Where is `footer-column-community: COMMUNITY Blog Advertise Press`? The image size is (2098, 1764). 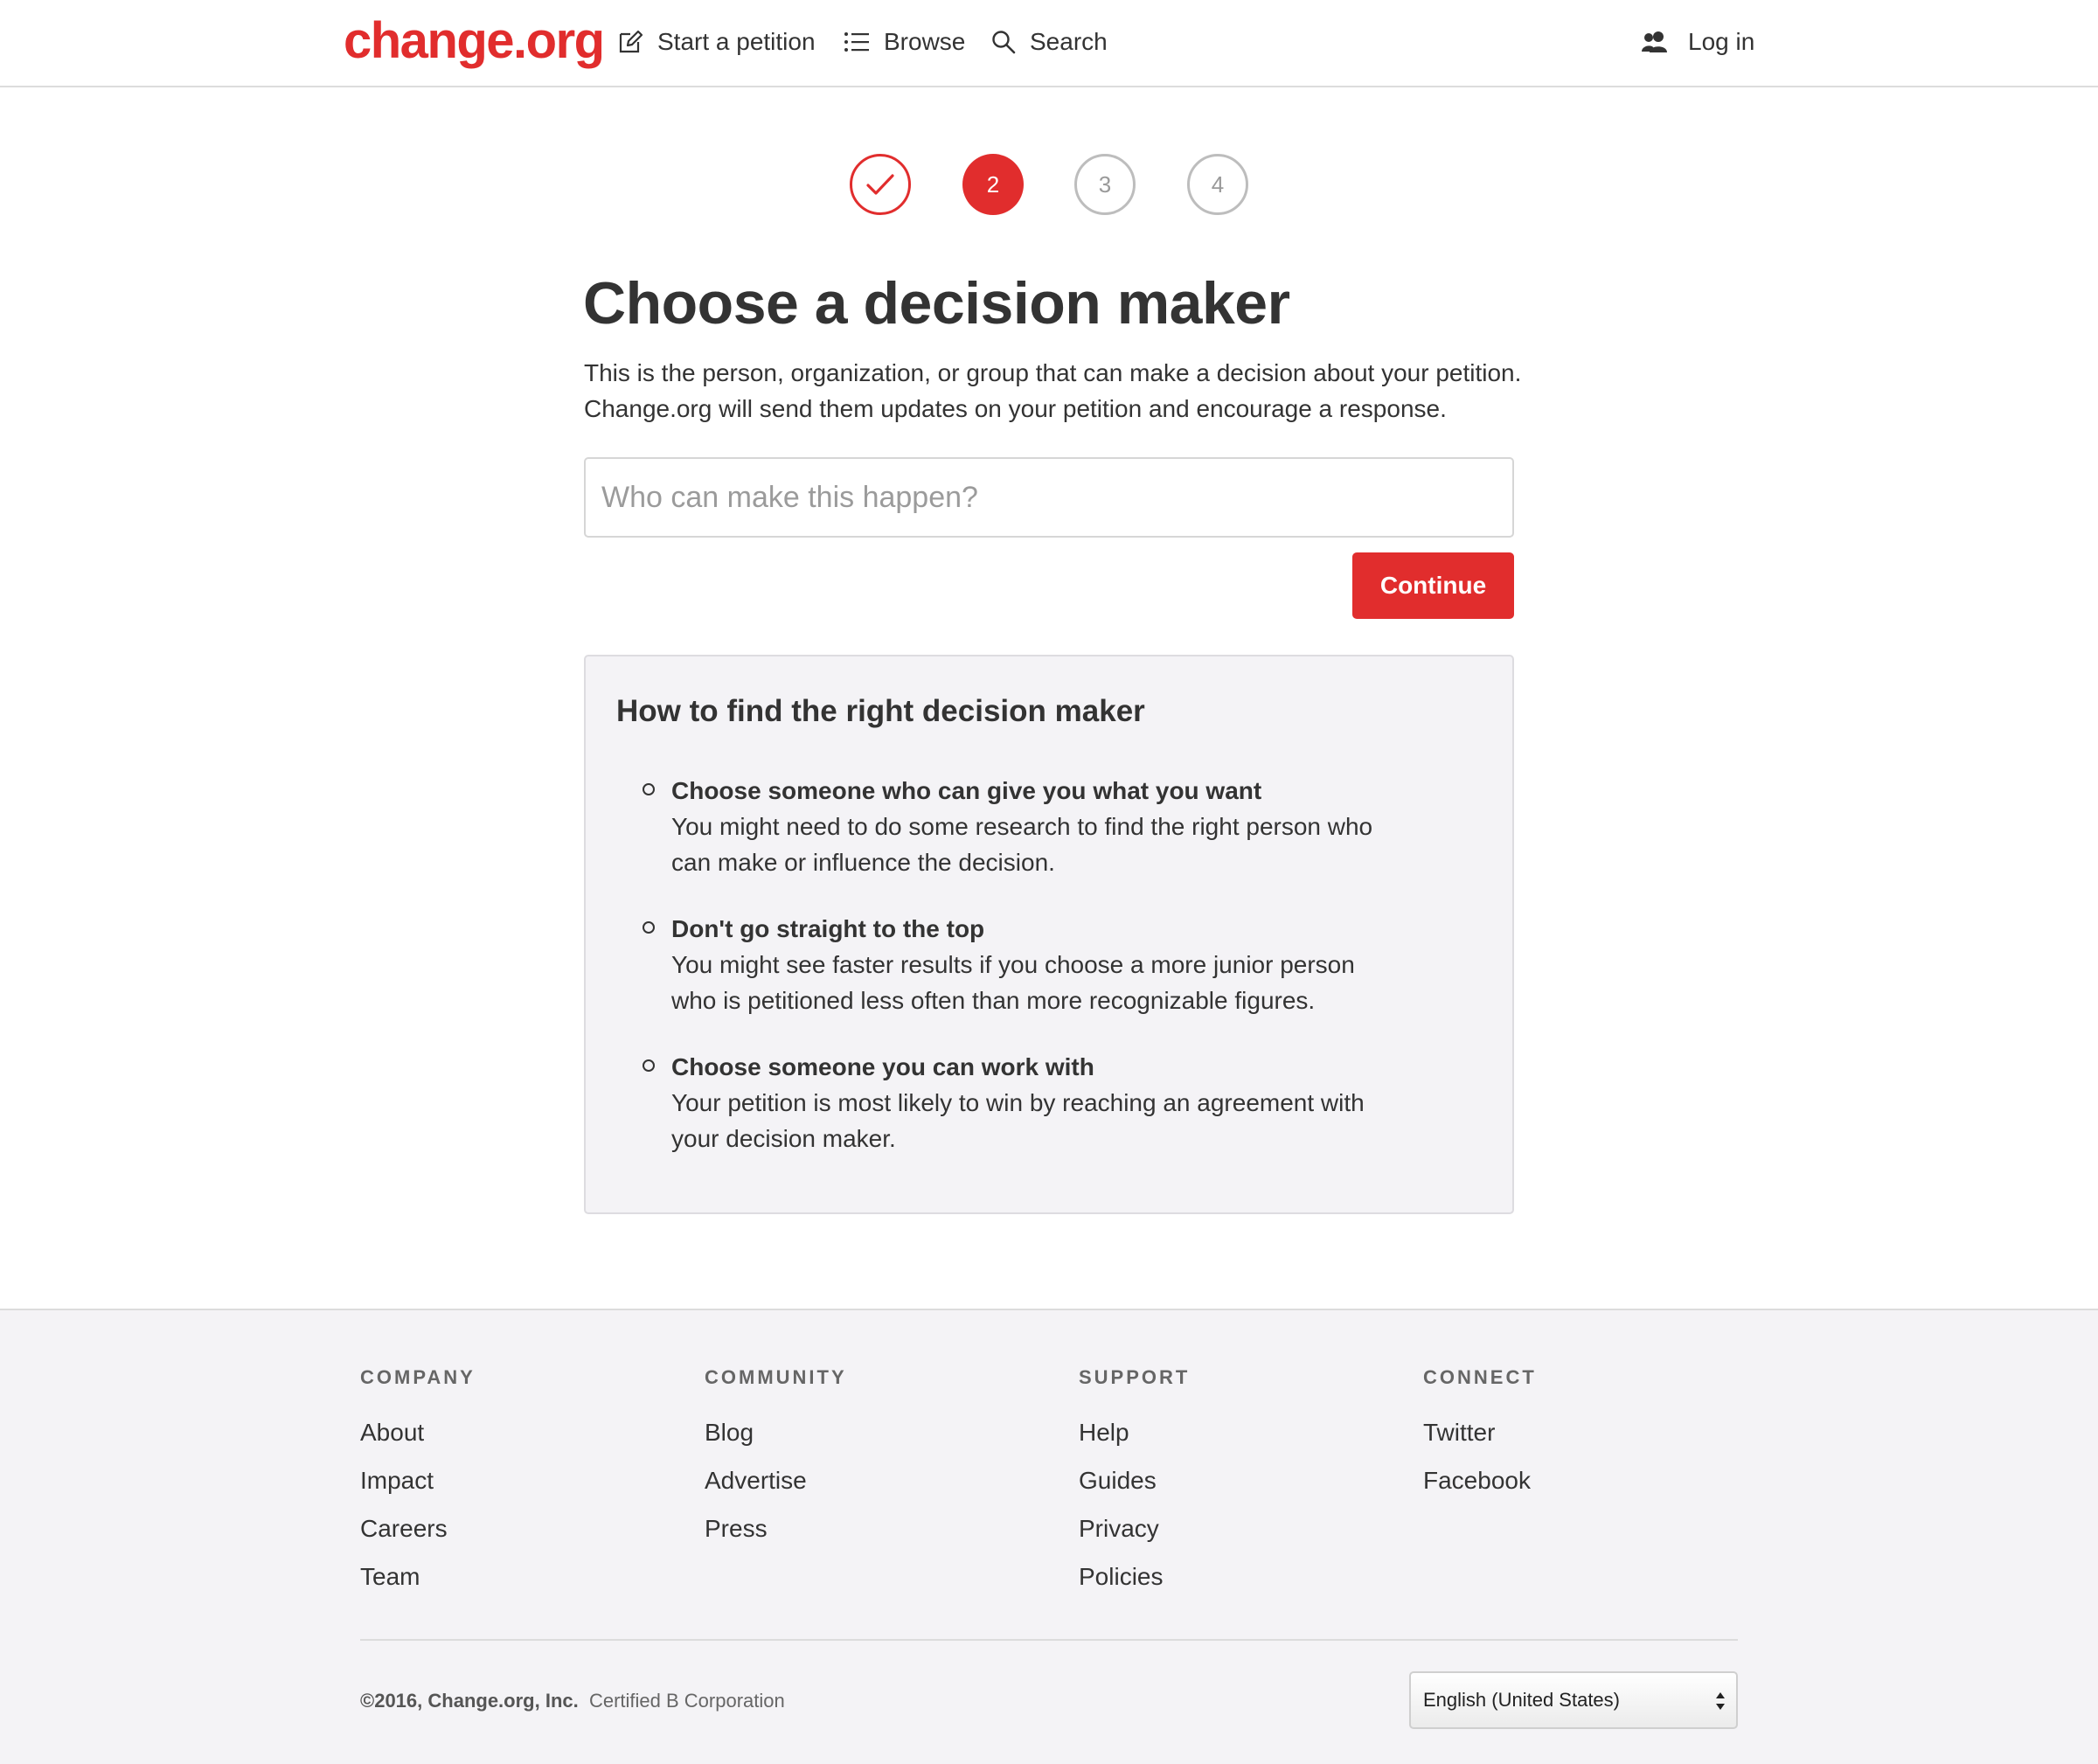
footer-column-community: COMMUNITY Blog Advertise Press is located at coordinates (776, 1458).